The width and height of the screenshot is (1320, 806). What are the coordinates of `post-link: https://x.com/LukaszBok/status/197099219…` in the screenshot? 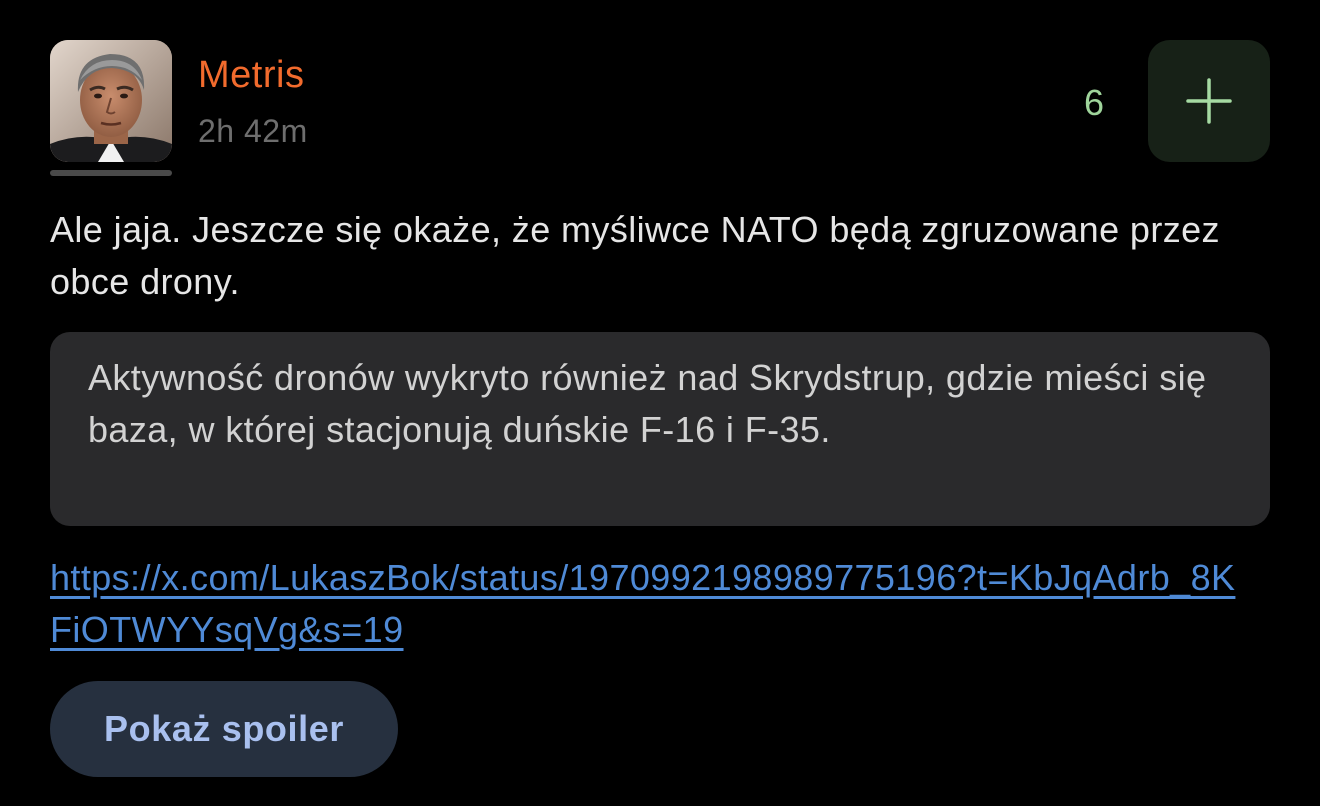 It's located at (650, 604).